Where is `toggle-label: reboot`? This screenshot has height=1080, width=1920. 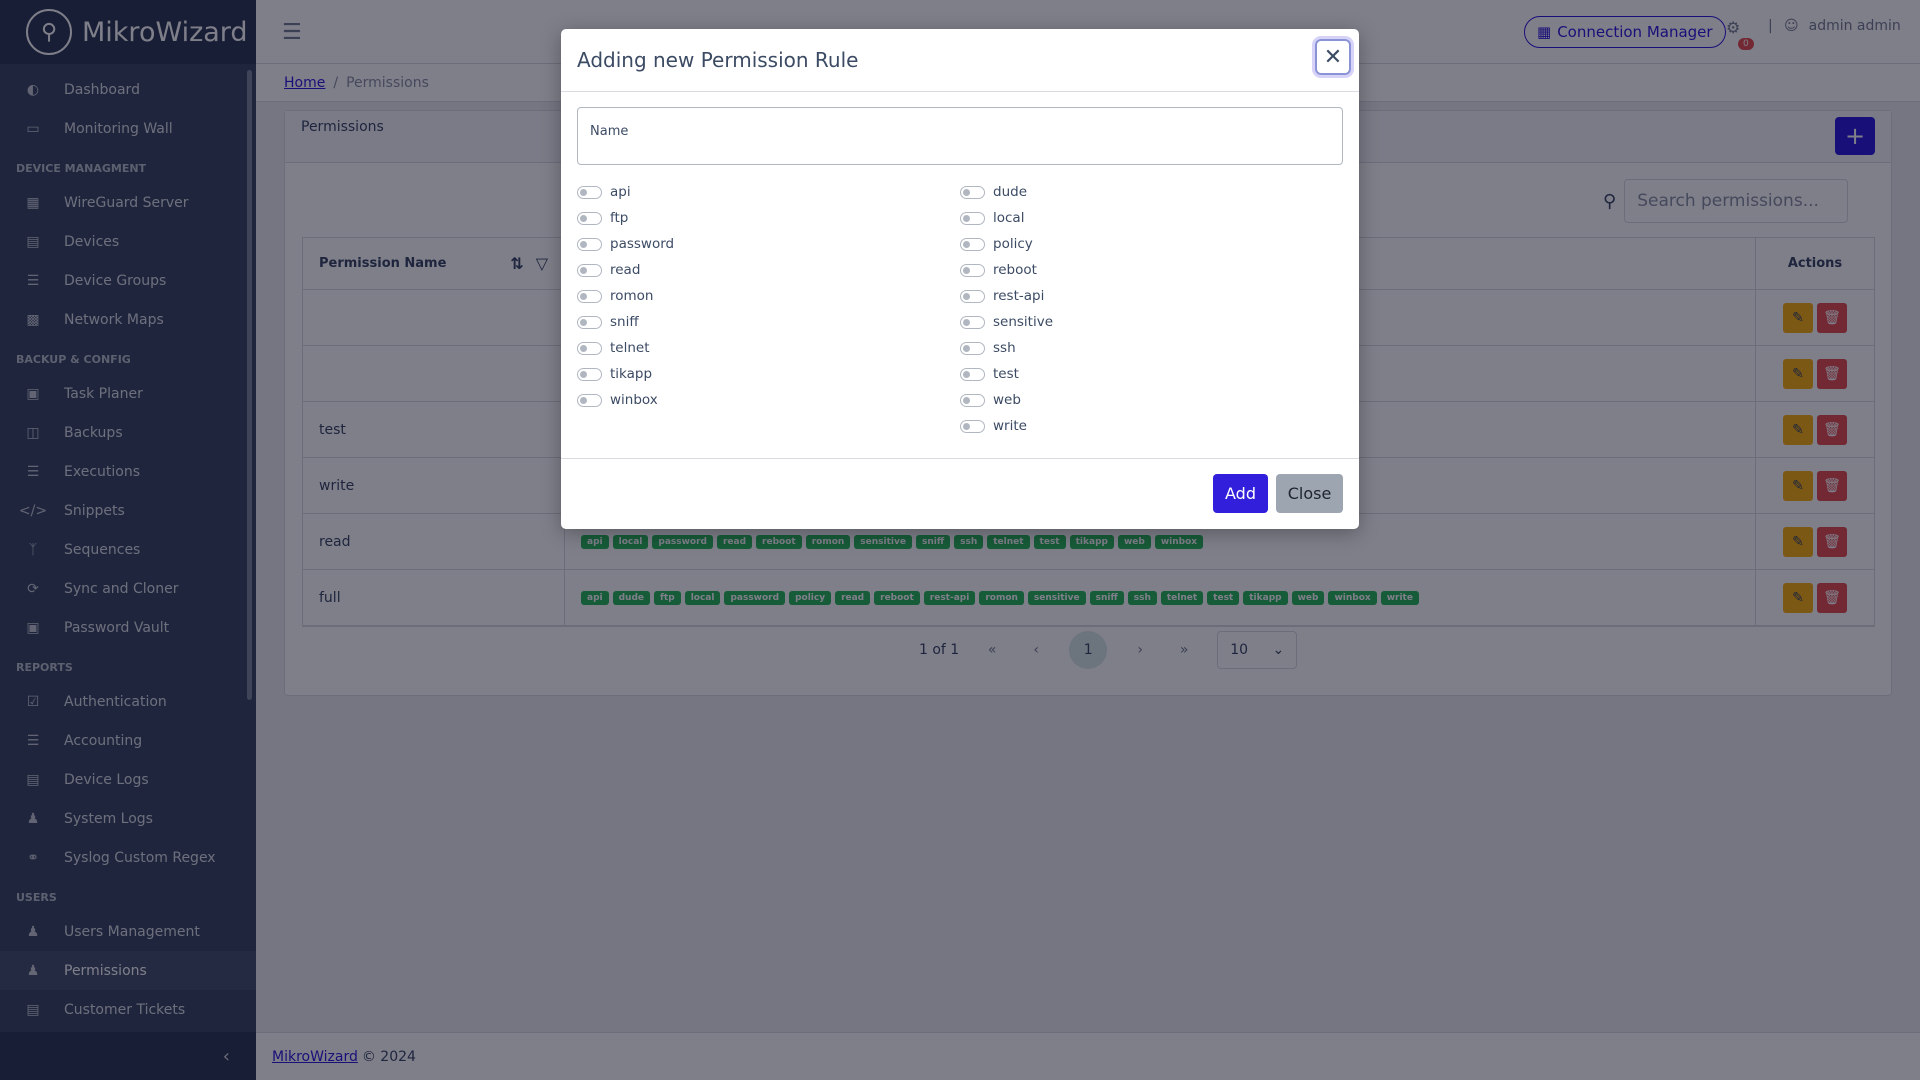 toggle-label: reboot is located at coordinates (1015, 270).